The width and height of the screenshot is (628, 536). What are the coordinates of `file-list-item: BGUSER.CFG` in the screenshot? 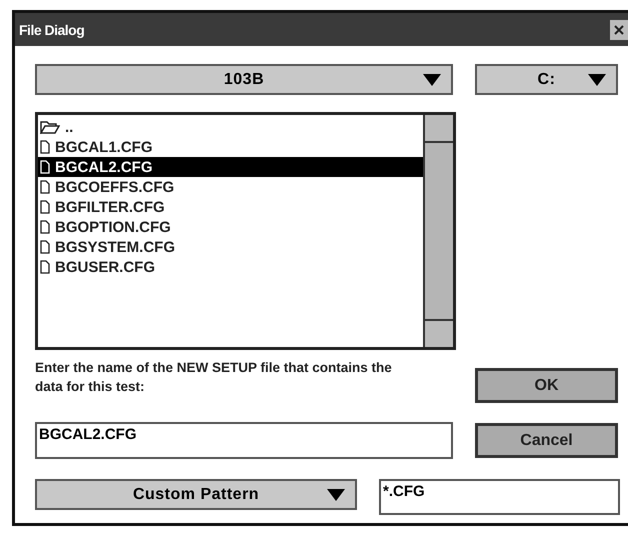 It's located at (230, 267).